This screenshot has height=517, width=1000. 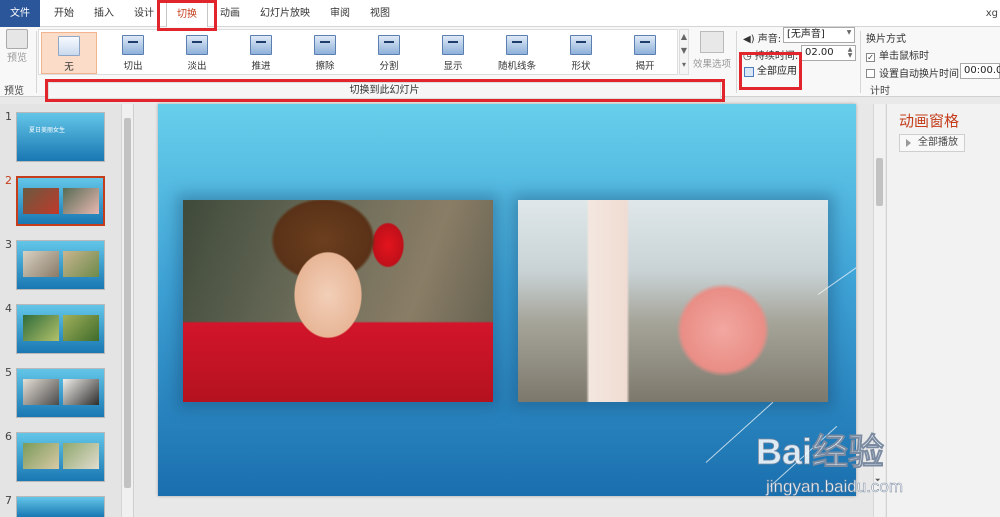 I want to click on preview-group-label: 预览, so click(x=14, y=91).